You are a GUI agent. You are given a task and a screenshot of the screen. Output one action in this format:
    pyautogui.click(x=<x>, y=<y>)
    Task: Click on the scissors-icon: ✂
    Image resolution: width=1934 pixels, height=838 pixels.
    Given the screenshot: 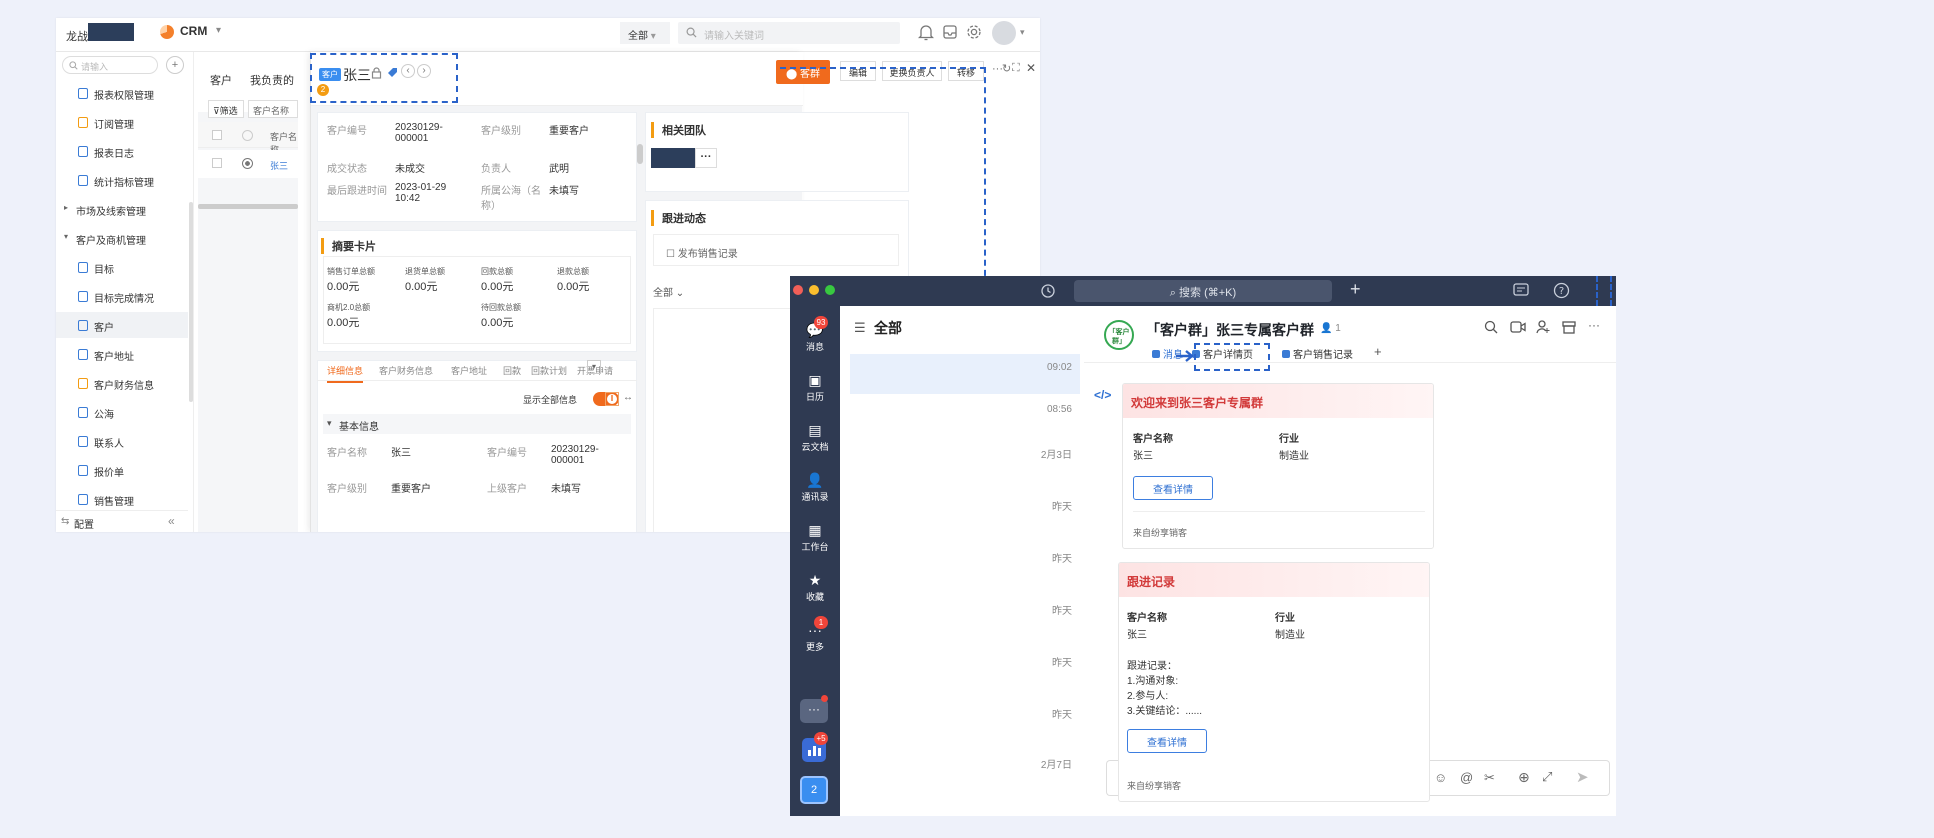 What is the action you would take?
    pyautogui.click(x=1489, y=778)
    